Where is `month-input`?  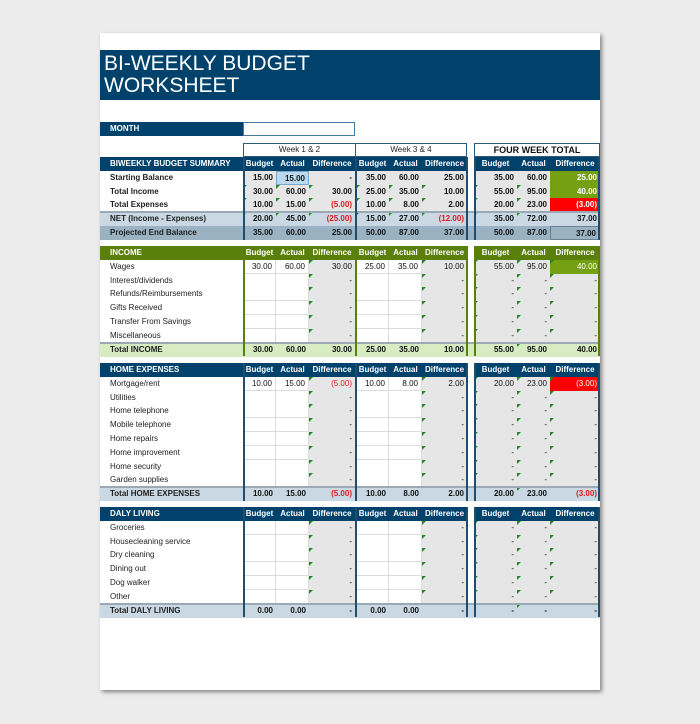
month-input is located at coordinates (299, 129).